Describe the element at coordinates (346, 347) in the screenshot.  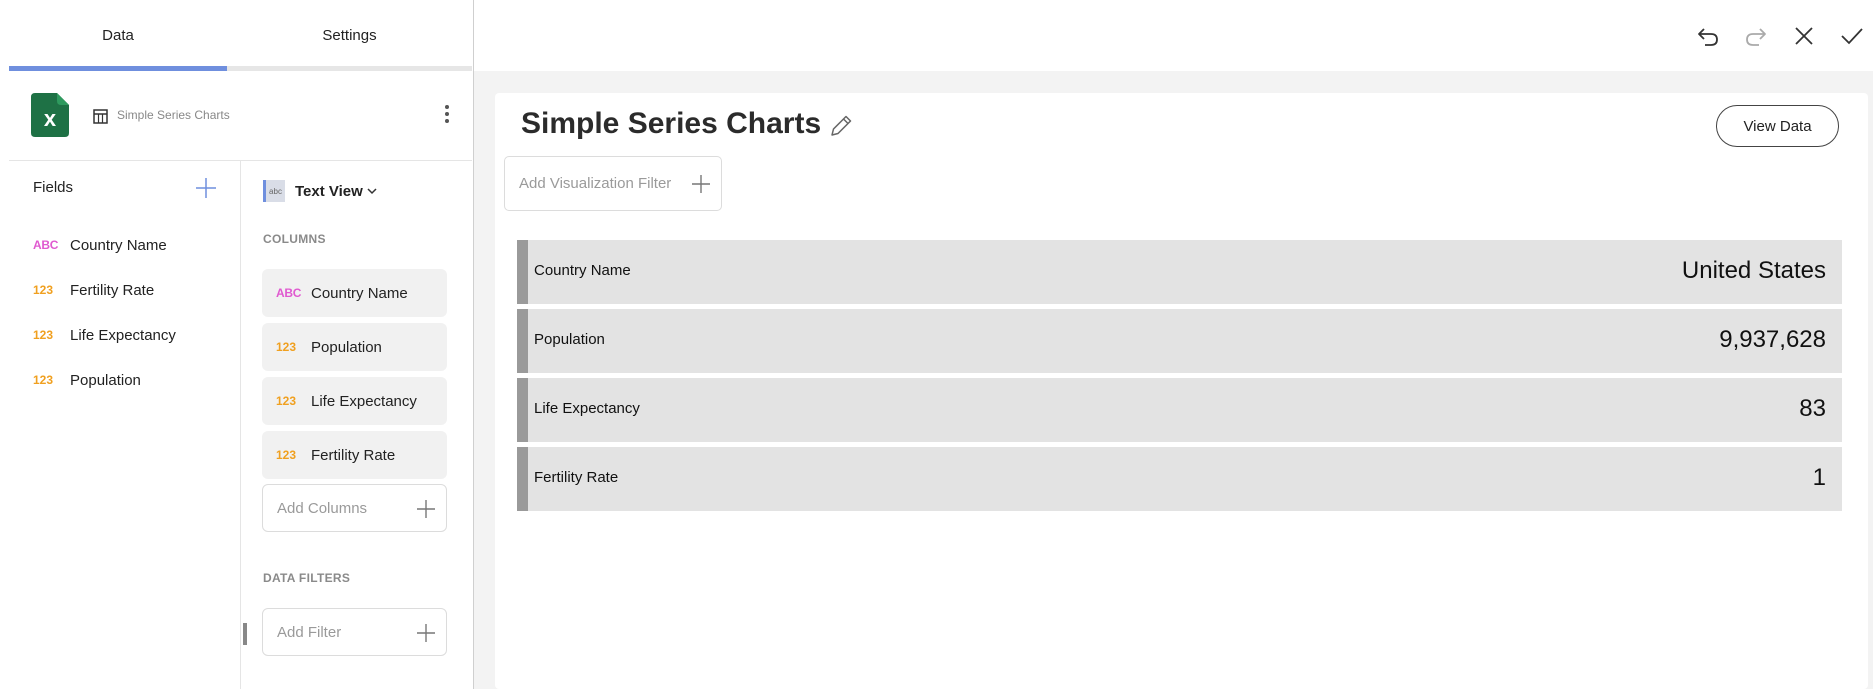
I see `column-label: Population` at that location.